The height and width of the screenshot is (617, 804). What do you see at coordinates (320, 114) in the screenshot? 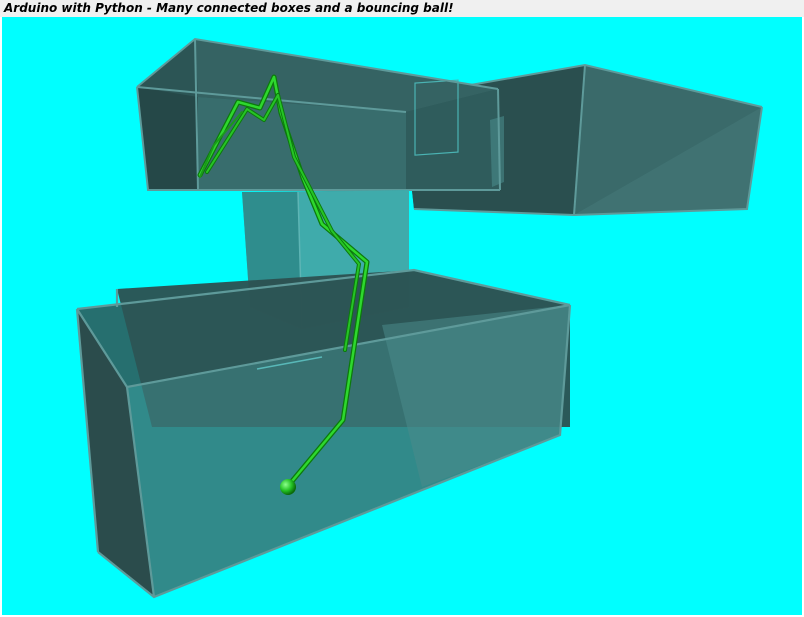
I see `upper-box` at bounding box center [320, 114].